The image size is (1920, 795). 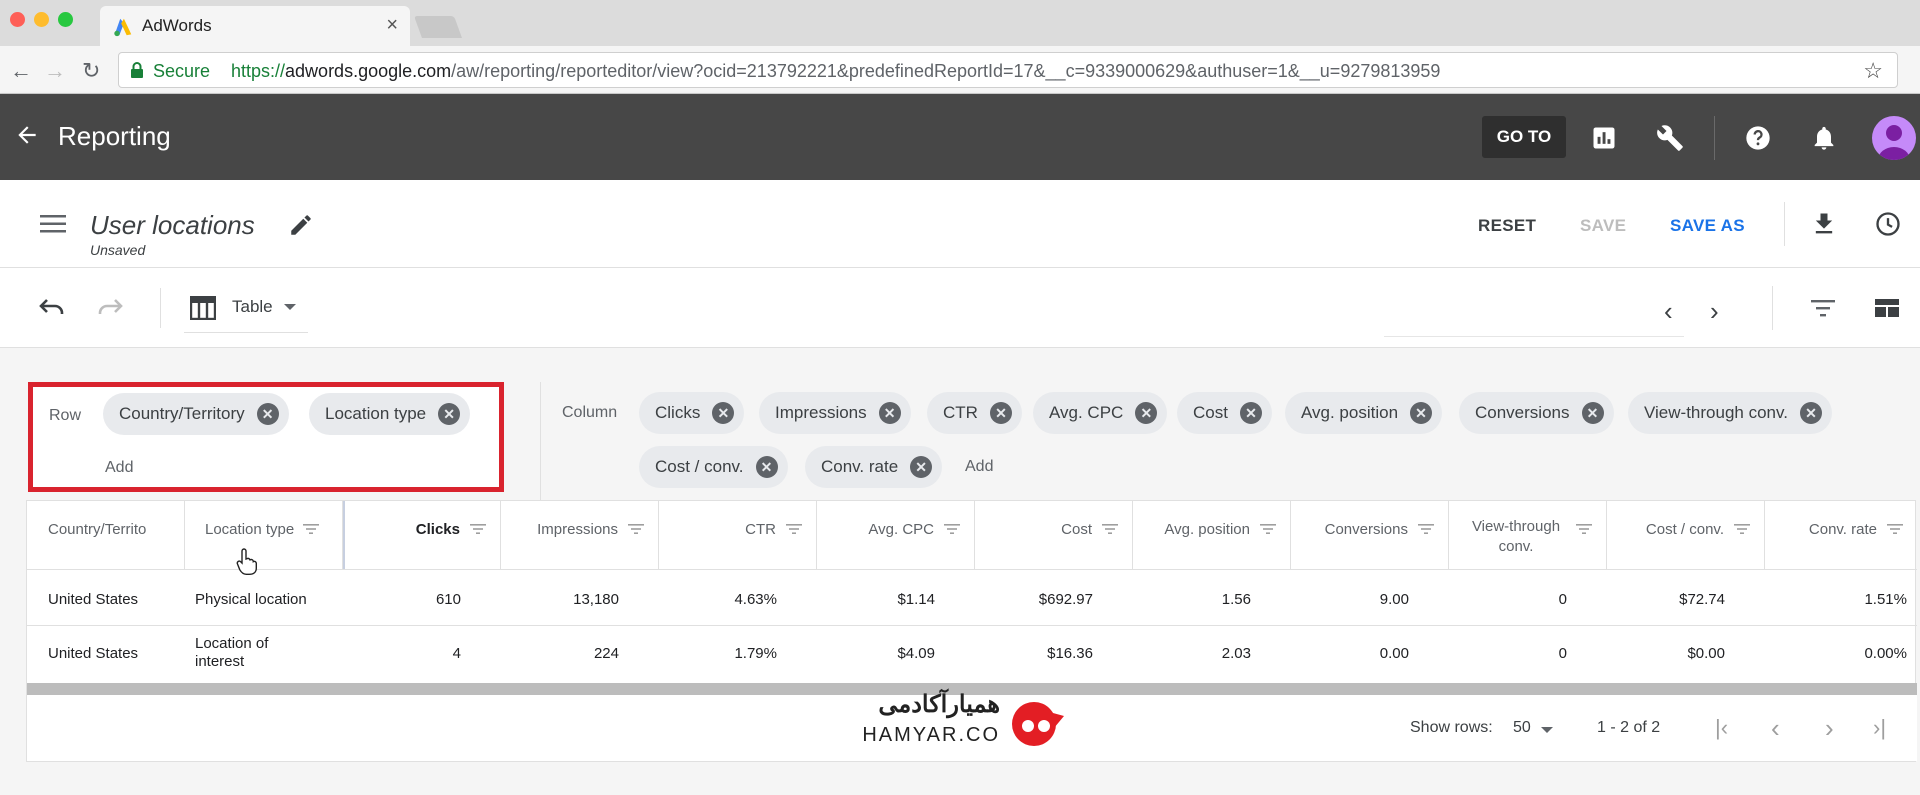 I want to click on column-chip-cost: Cost ✕, so click(x=1224, y=413).